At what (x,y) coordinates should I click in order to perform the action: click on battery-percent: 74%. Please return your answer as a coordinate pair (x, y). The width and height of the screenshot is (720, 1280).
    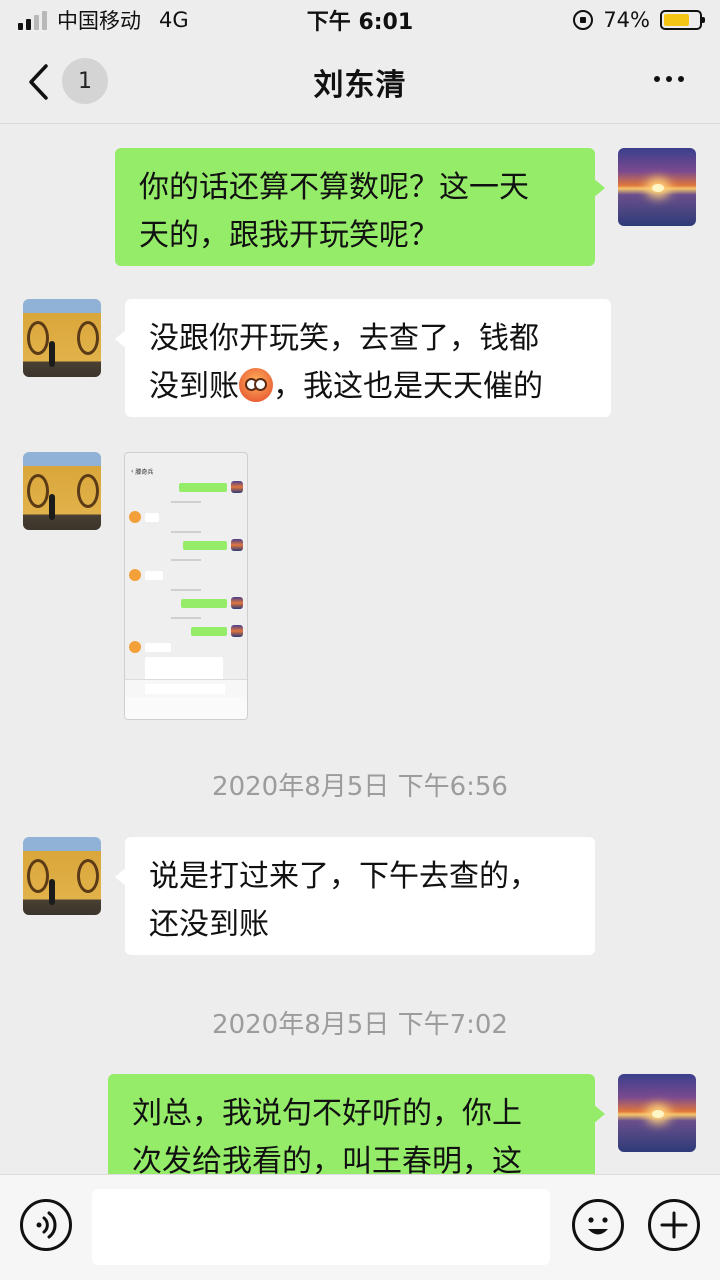
    Looking at the image, I should click on (626, 20).